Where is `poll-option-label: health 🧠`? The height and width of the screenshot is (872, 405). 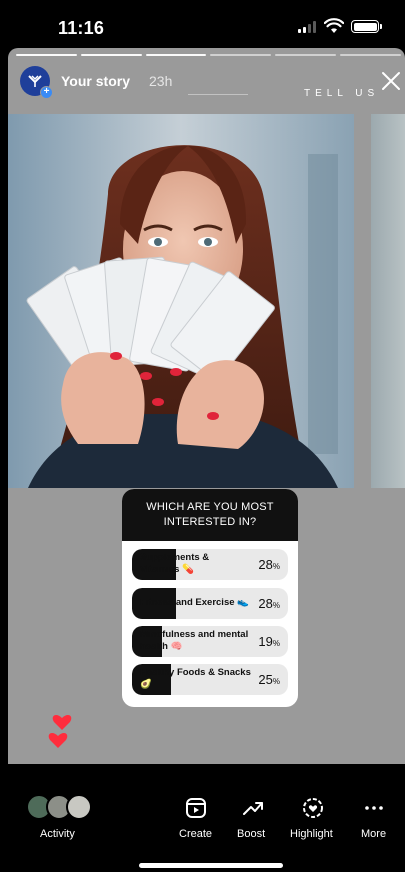 poll-option-label: health 🧠 is located at coordinates (161, 646).